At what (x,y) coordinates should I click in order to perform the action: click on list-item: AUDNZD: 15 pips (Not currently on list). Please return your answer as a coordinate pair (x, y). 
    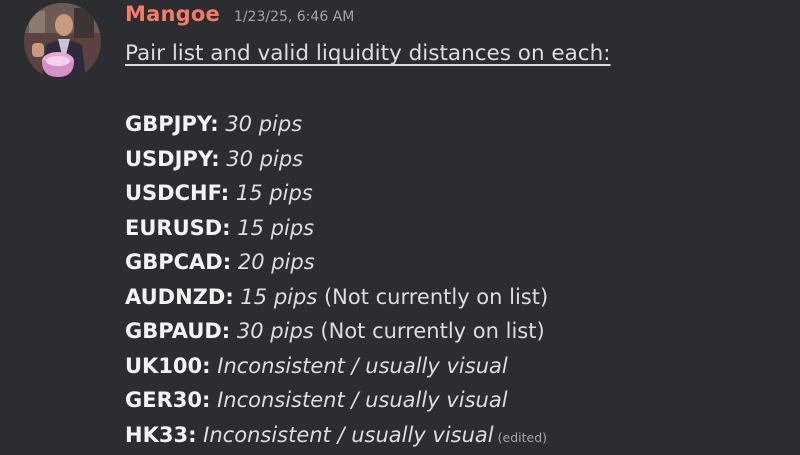
    Looking at the image, I should click on (455, 297).